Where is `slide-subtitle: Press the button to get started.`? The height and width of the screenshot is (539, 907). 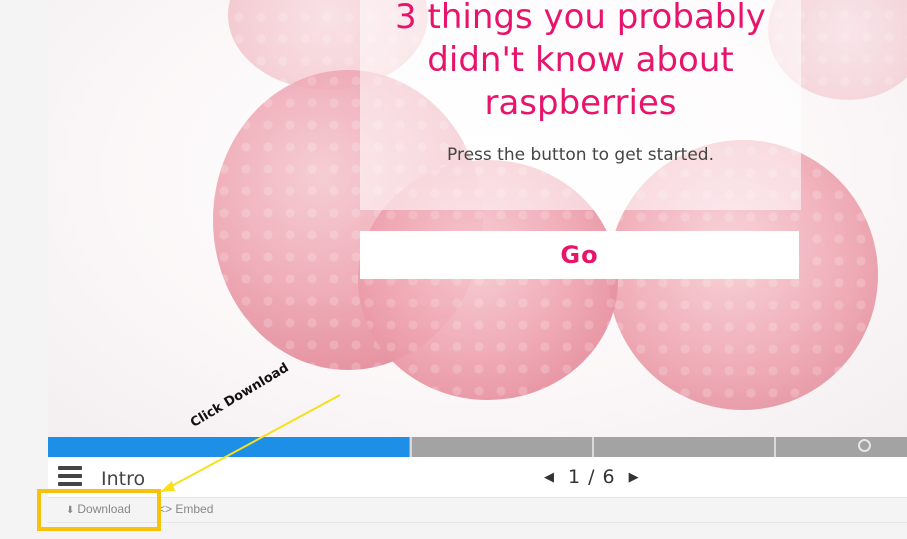 slide-subtitle: Press the button to get started. is located at coordinates (580, 155).